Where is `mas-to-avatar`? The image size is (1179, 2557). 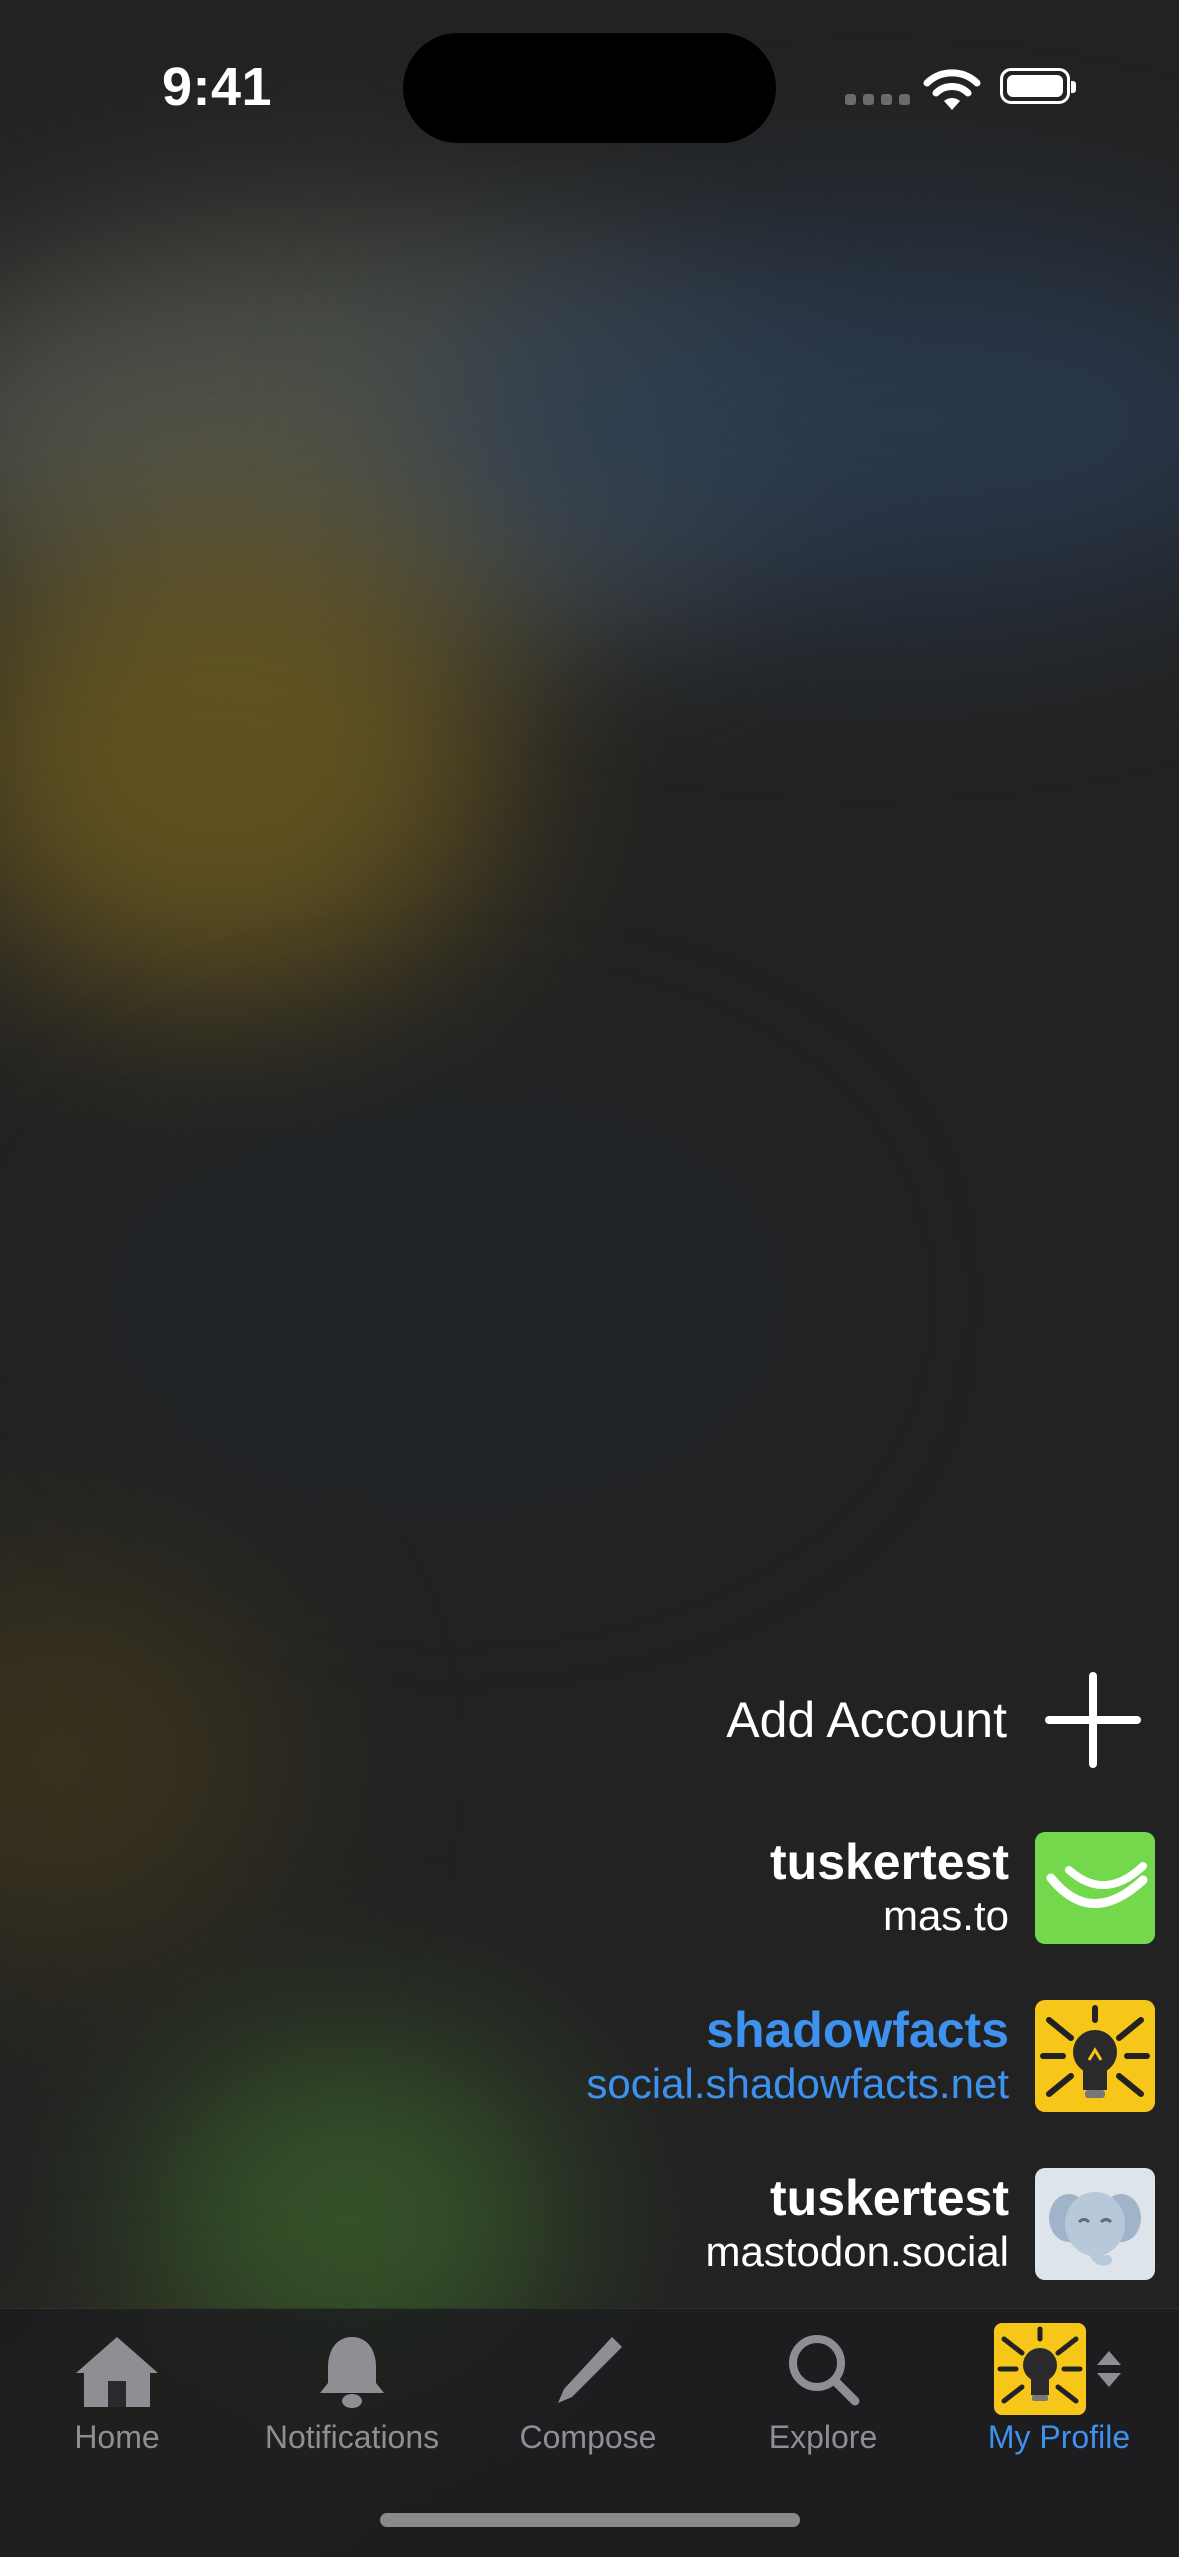
mas-to-avatar is located at coordinates (1095, 1888).